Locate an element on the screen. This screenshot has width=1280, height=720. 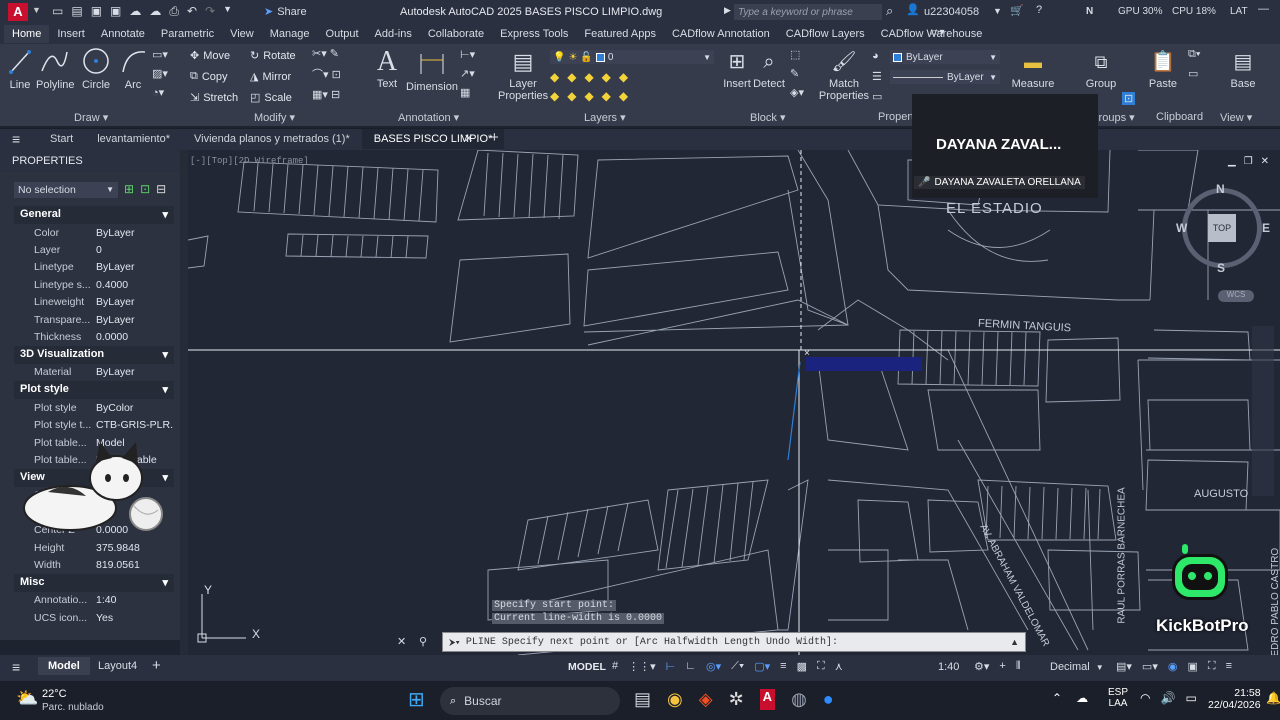
command-close-icon: ✕ is located at coordinates (401, 641).